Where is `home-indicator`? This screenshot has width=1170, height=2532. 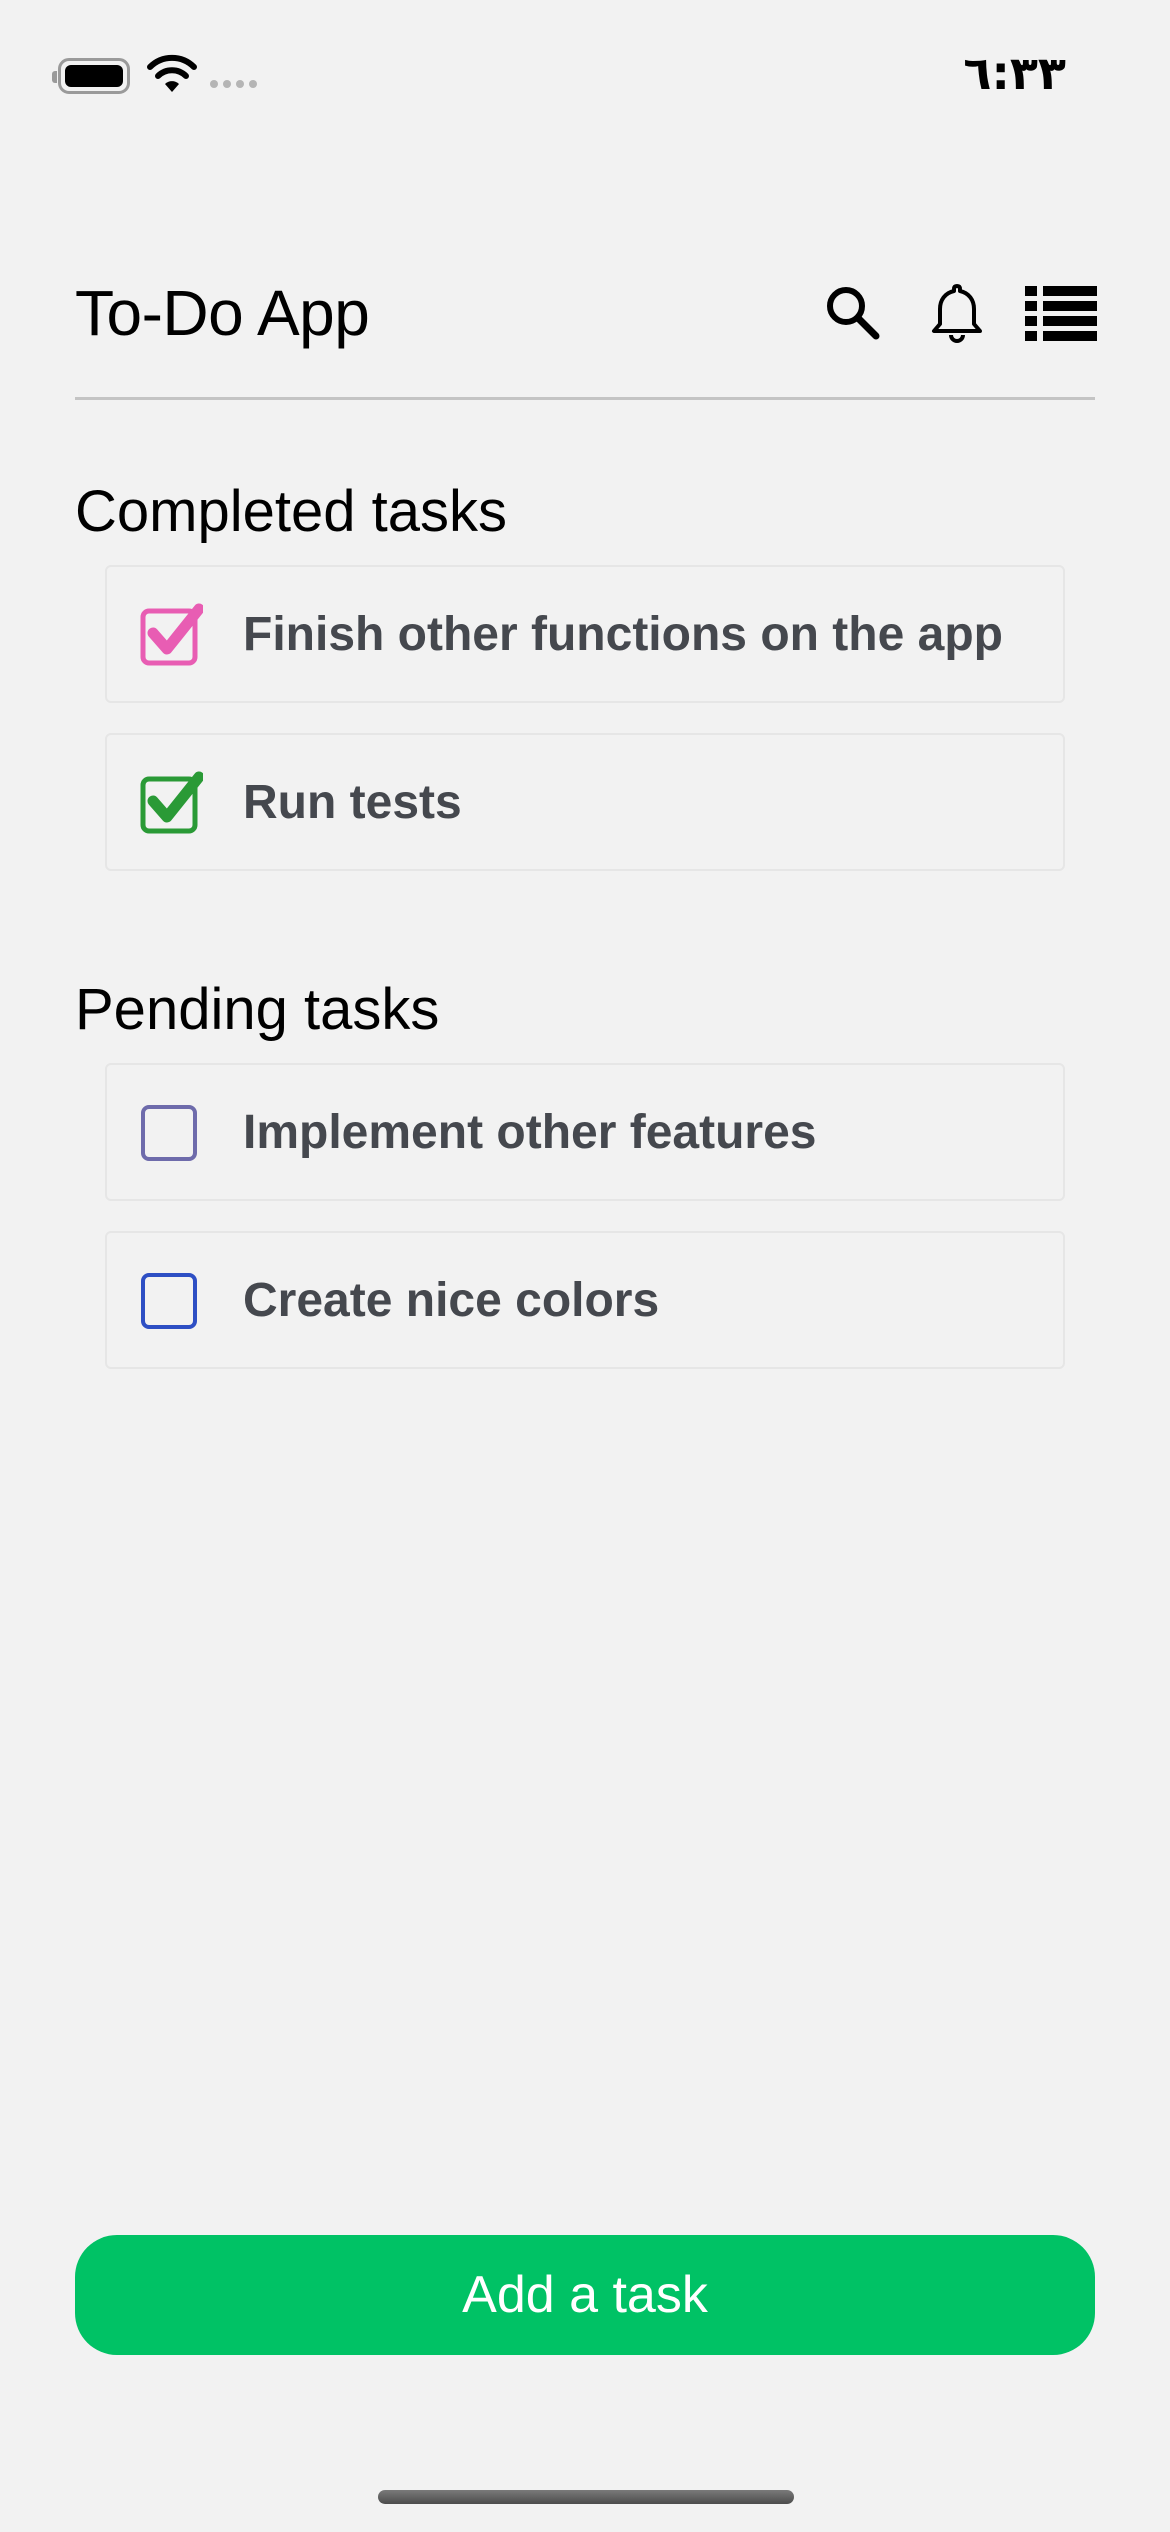
home-indicator is located at coordinates (586, 2497).